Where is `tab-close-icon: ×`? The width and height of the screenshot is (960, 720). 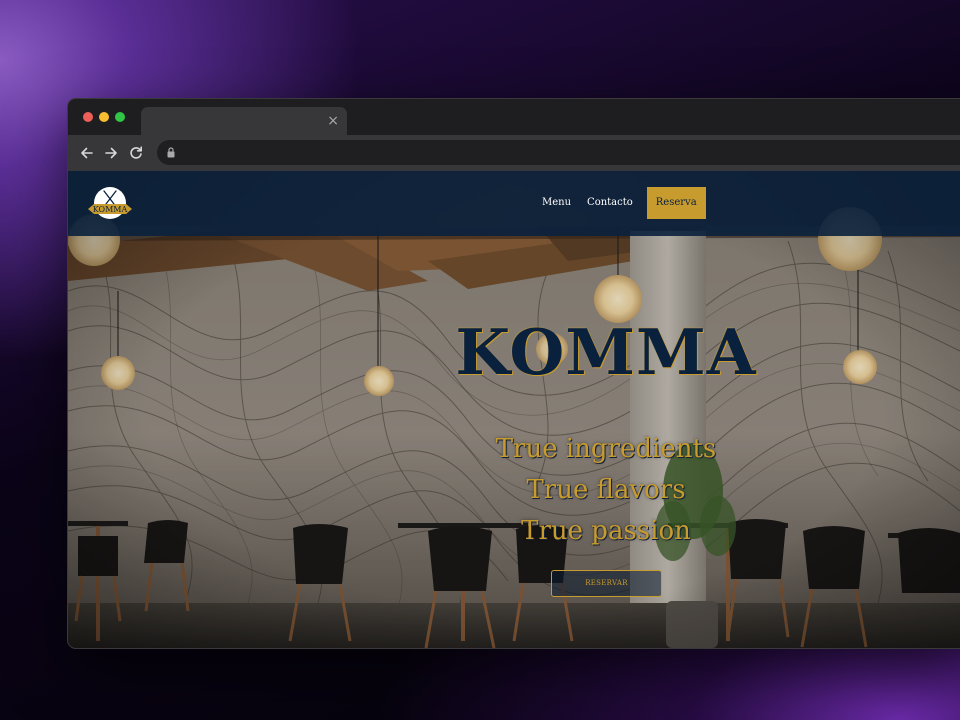 tab-close-icon: × is located at coordinates (333, 121).